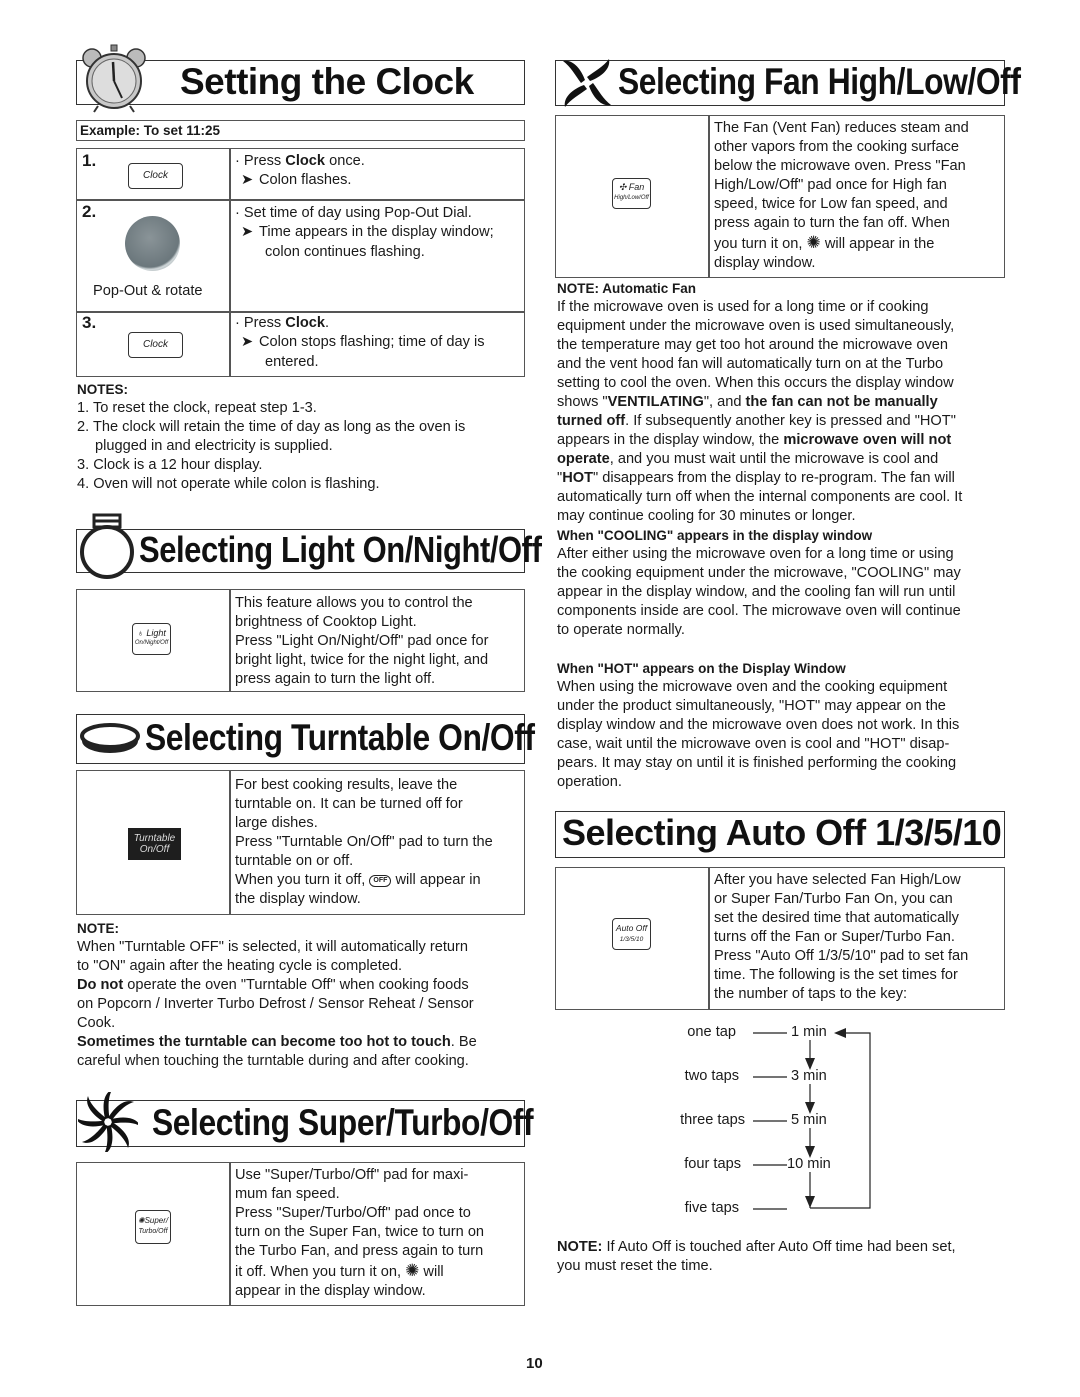  What do you see at coordinates (589, 782) in the screenshot?
I see `note-line: operation.` at bounding box center [589, 782].